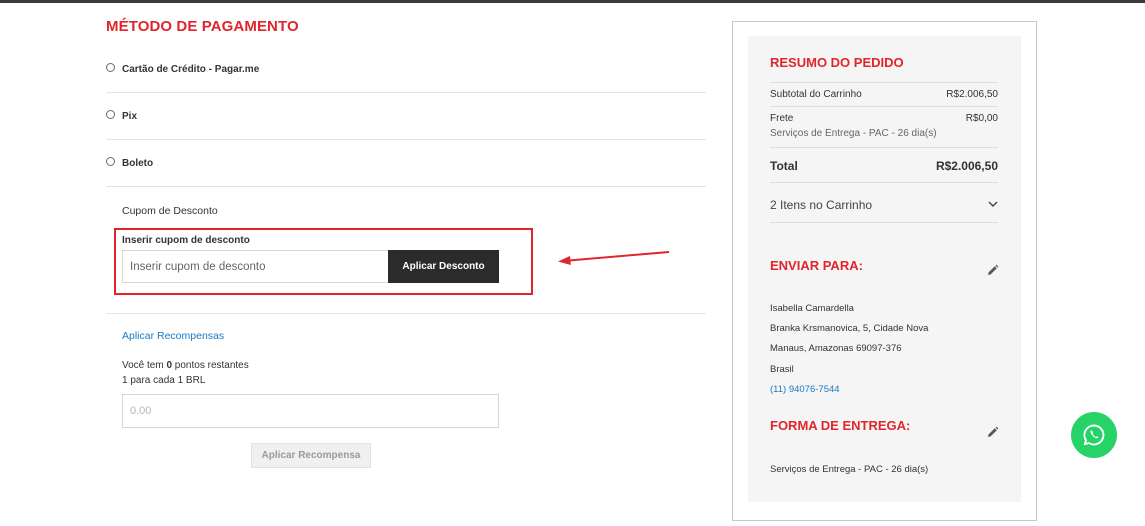  Describe the element at coordinates (443, 266) in the screenshot. I see `apply-discount-button: Aplicar Desconto` at that location.